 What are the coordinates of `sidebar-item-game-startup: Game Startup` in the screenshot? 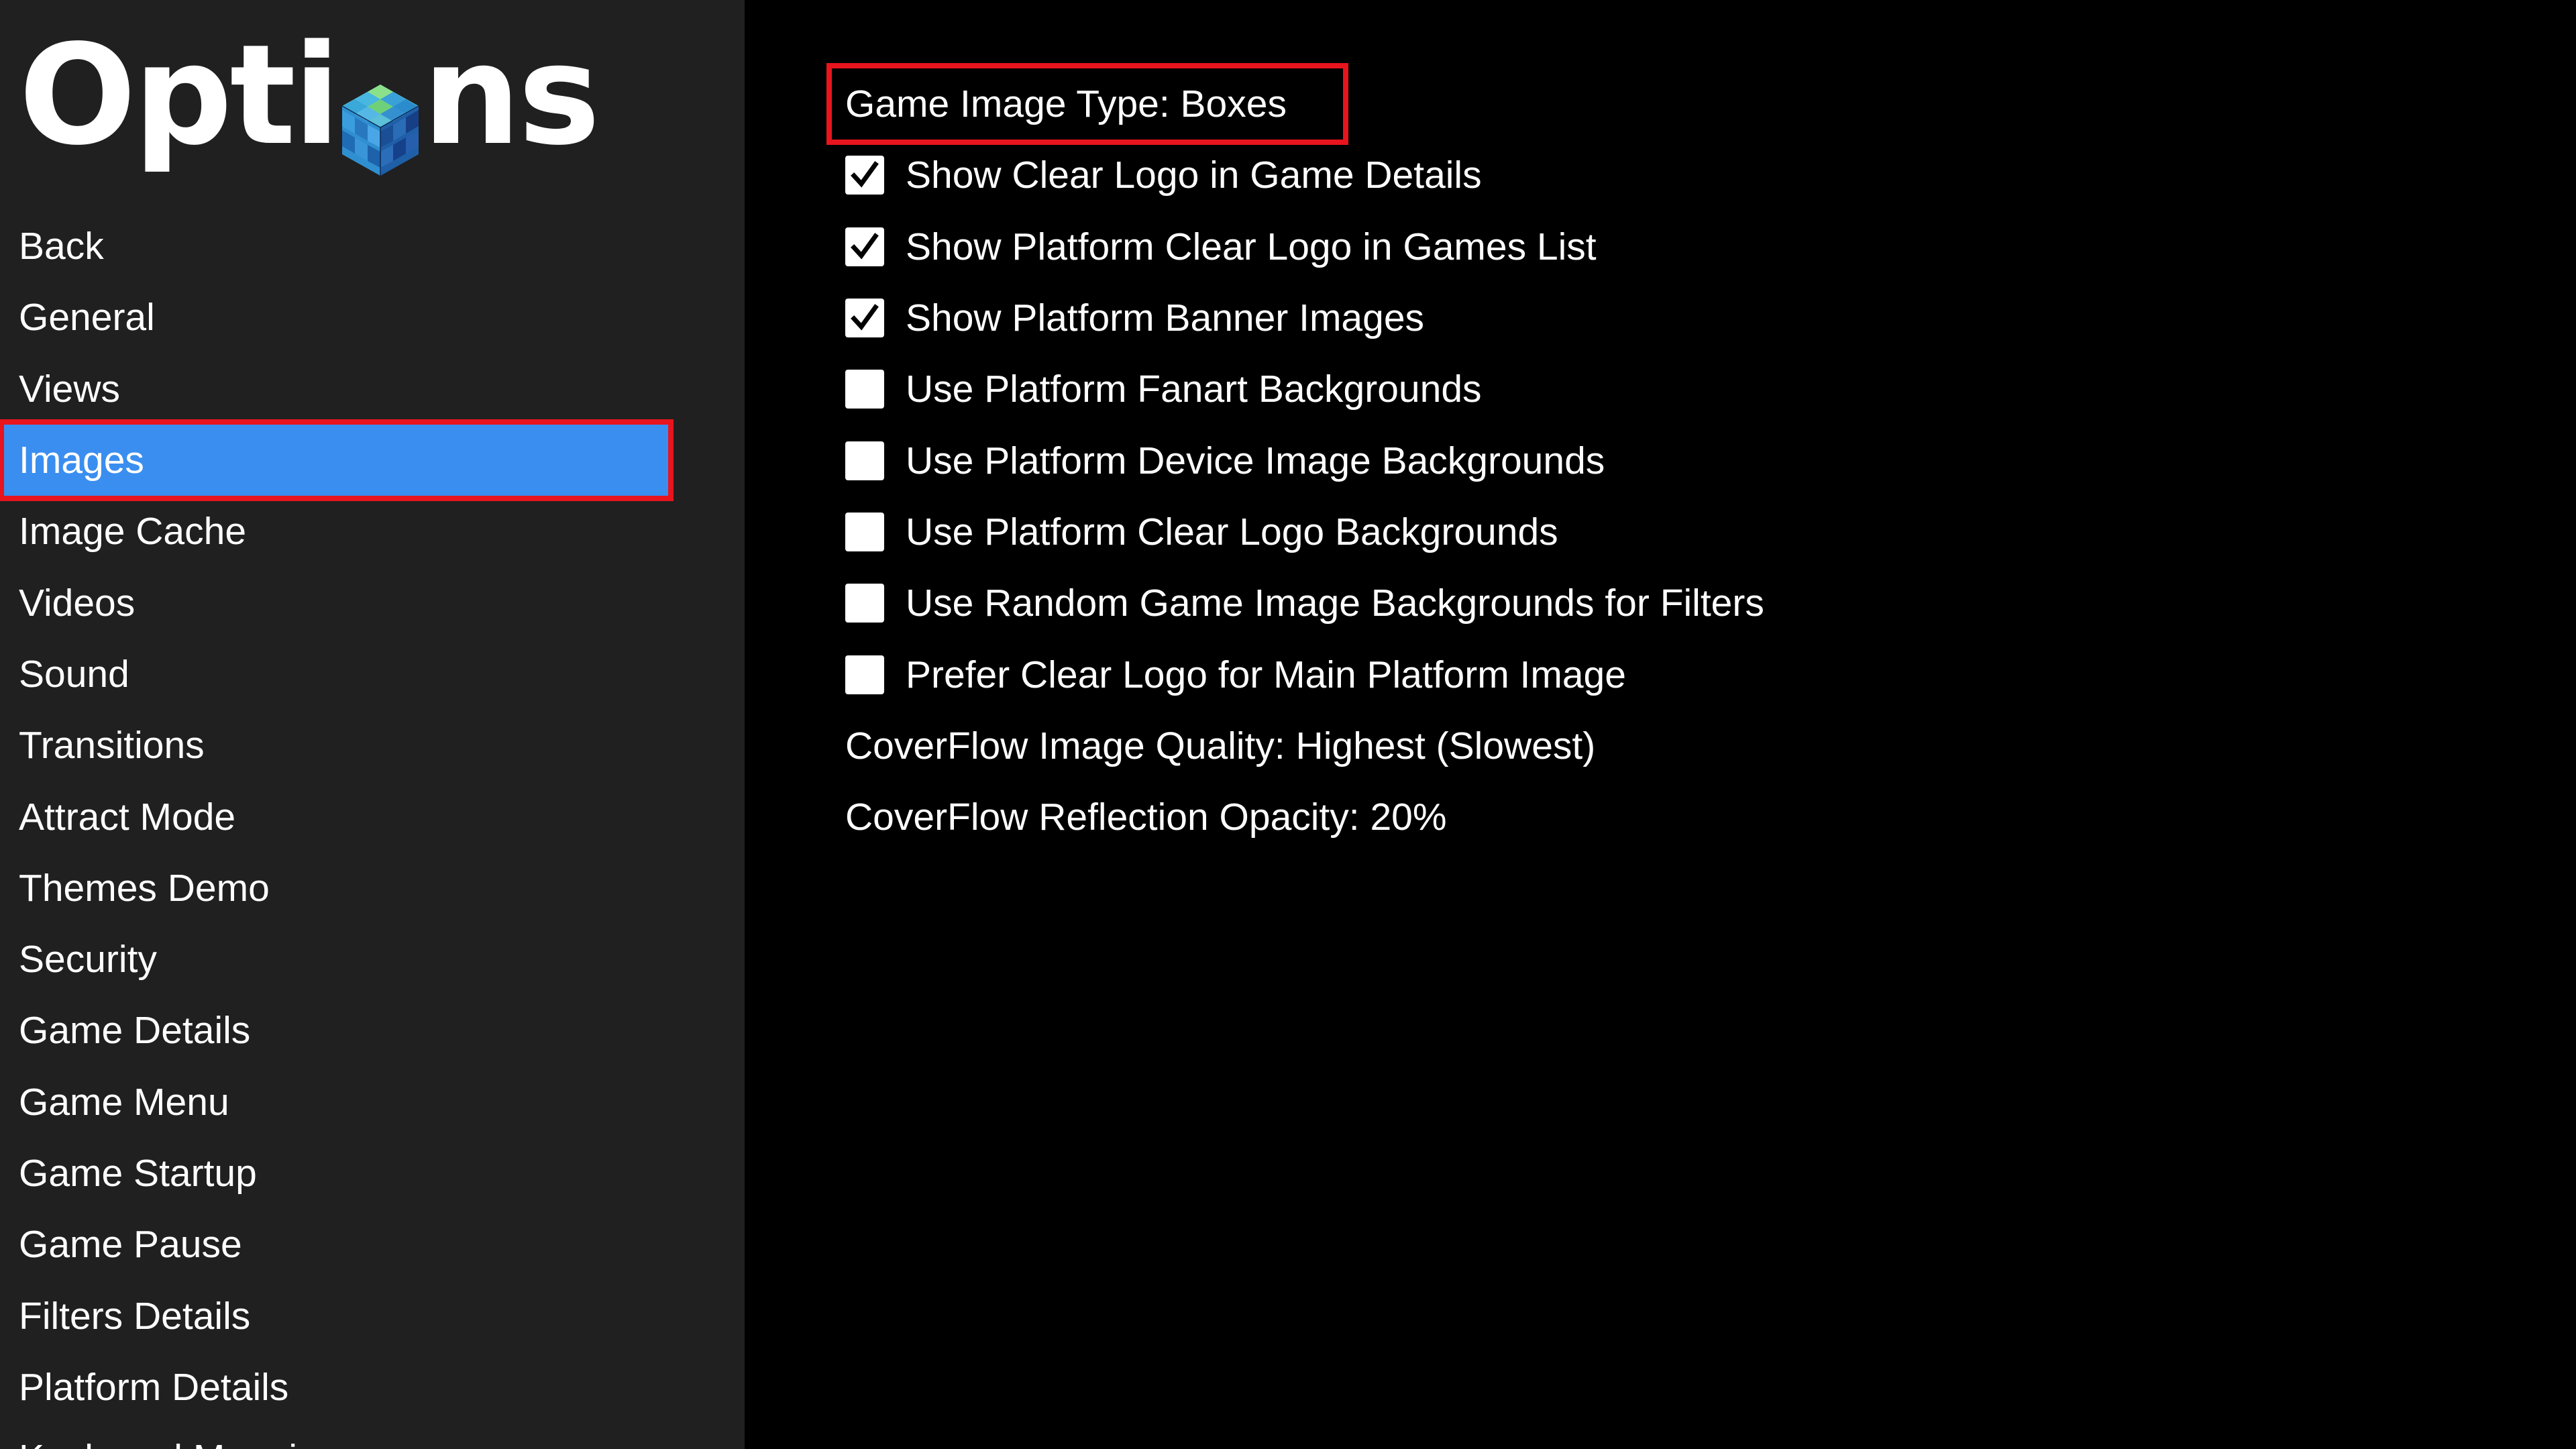 It's located at (372, 1173).